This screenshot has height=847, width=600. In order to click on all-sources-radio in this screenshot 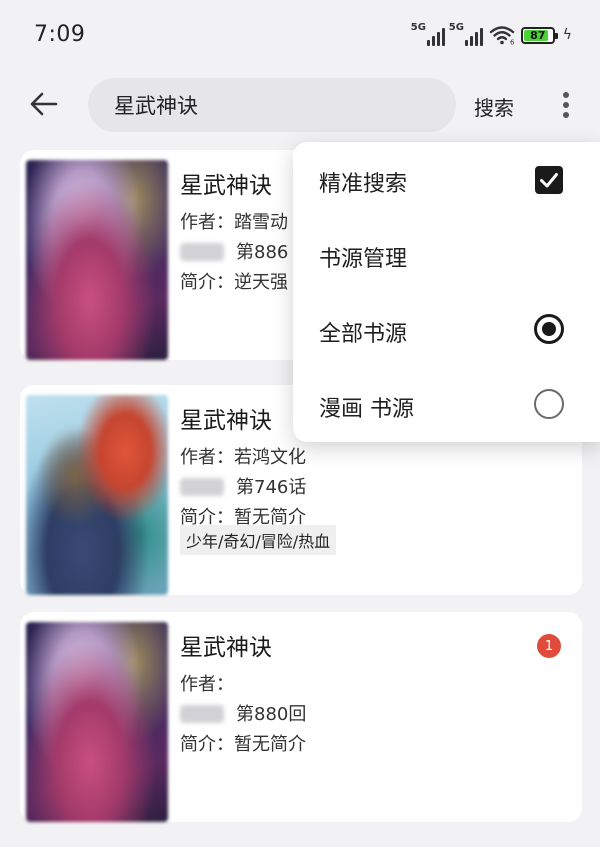, I will do `click(549, 329)`.